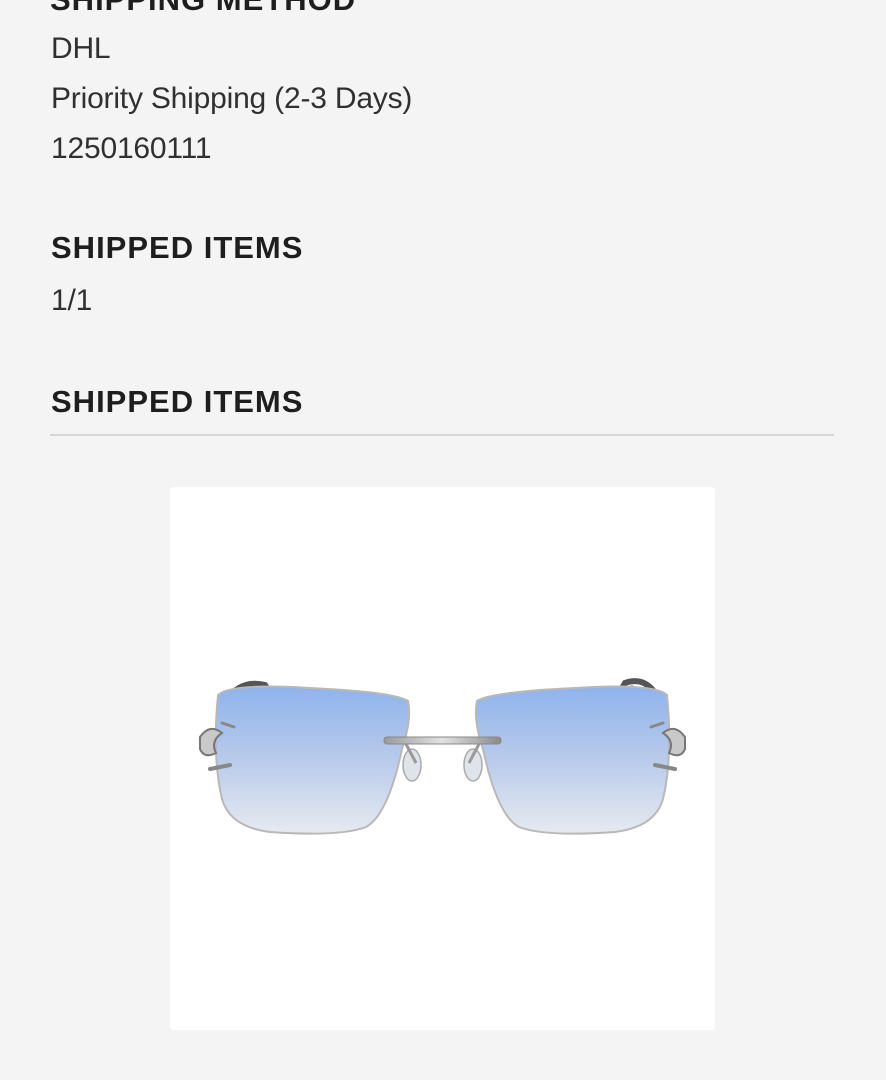  I want to click on shipped-items-count: 1/1, so click(72, 300).